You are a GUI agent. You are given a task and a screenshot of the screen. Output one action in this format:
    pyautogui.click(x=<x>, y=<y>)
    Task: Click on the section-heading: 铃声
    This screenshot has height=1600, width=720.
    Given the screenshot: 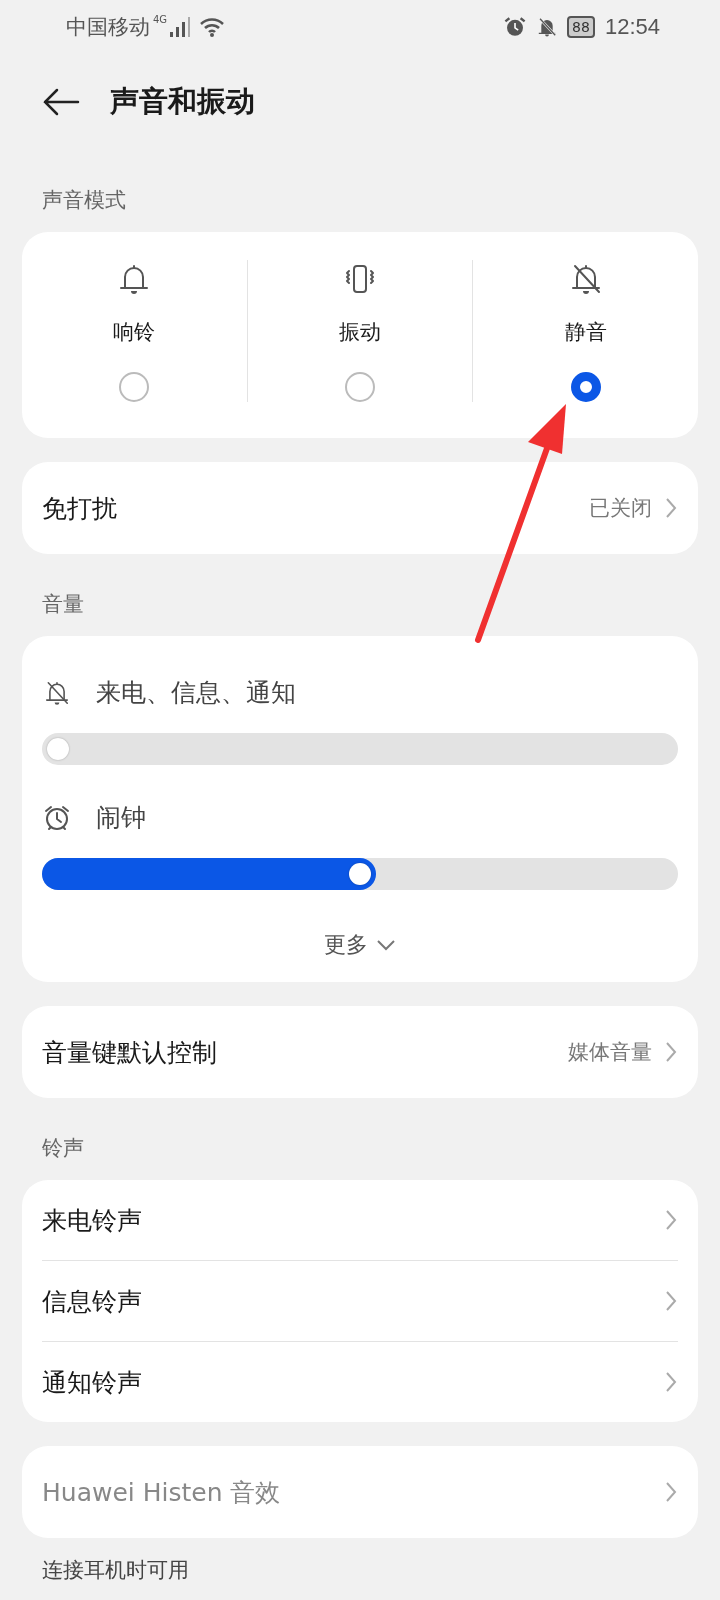 What is the action you would take?
    pyautogui.click(x=63, y=1148)
    